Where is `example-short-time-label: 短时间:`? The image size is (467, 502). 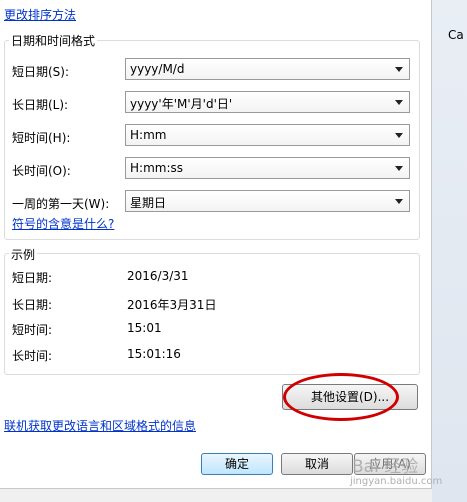 example-short-time-label: 短时间: is located at coordinates (32, 330).